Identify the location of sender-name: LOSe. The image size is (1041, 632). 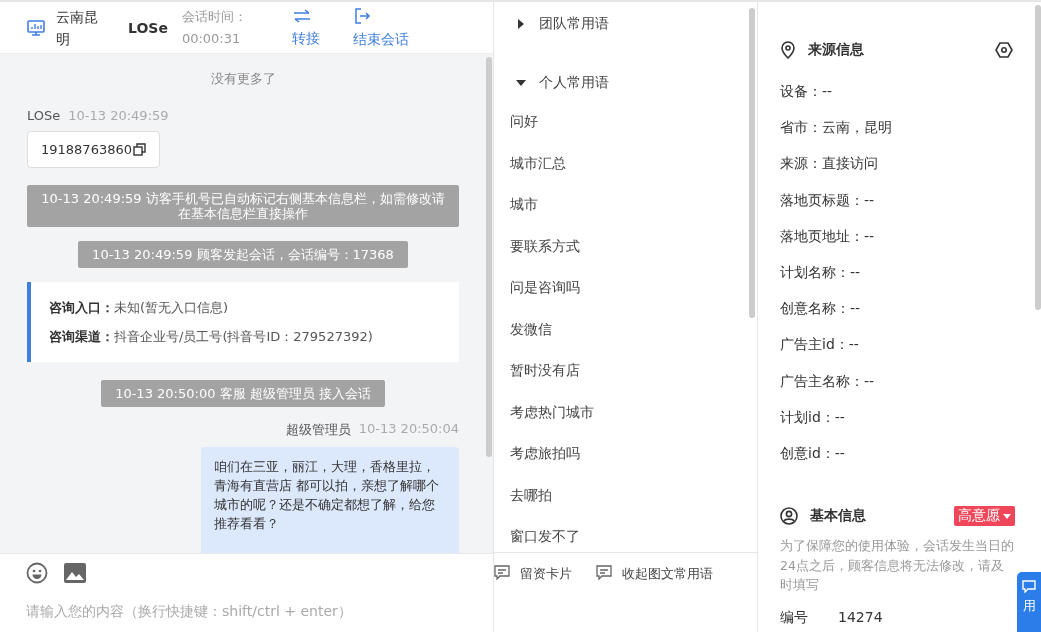
(44, 115).